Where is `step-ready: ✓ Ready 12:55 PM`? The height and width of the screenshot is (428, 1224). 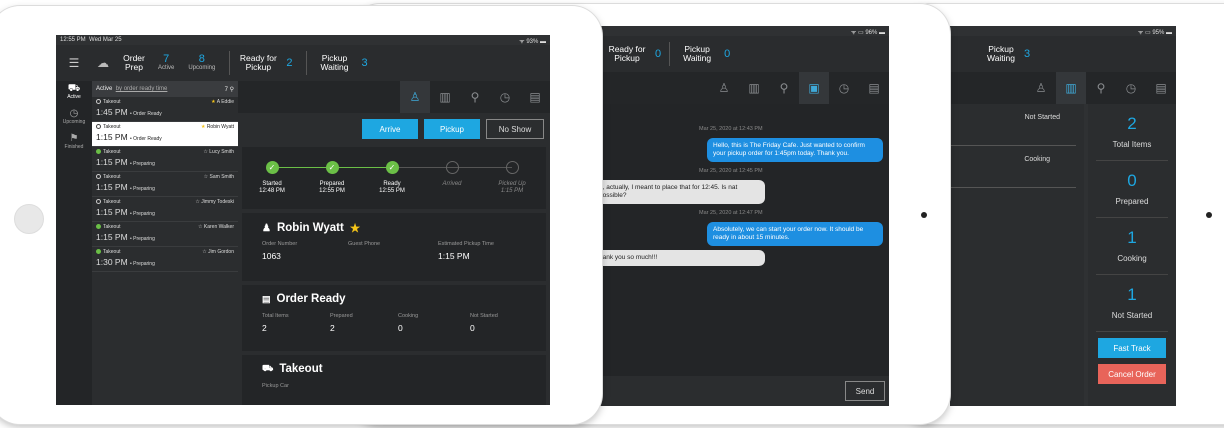
step-ready: ✓ Ready 12:55 PM is located at coordinates (392, 178).